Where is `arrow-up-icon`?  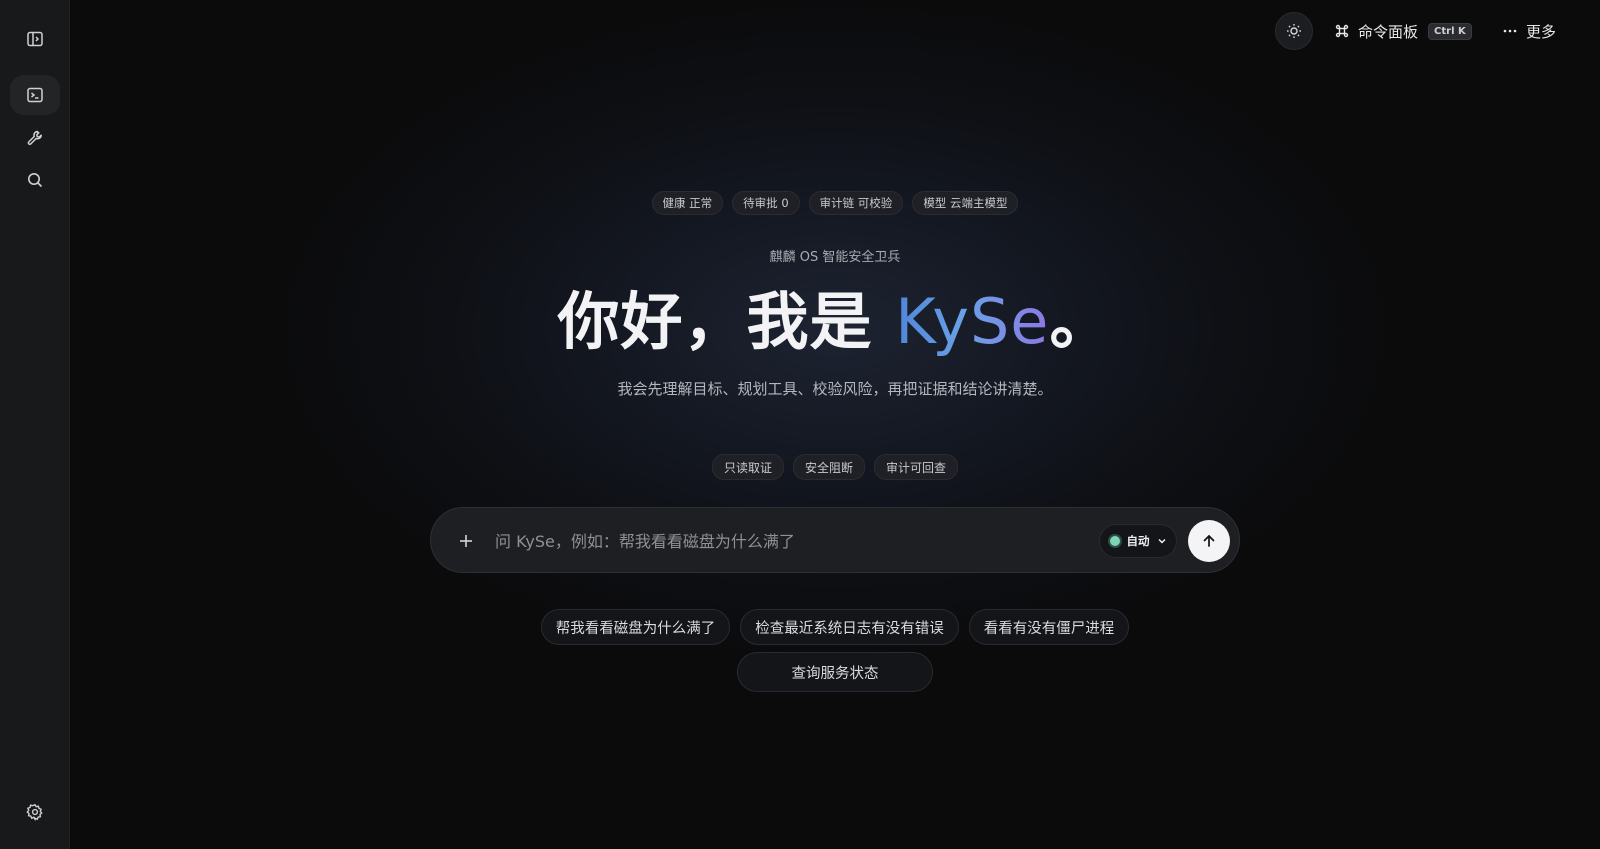
arrow-up-icon is located at coordinates (1209, 541).